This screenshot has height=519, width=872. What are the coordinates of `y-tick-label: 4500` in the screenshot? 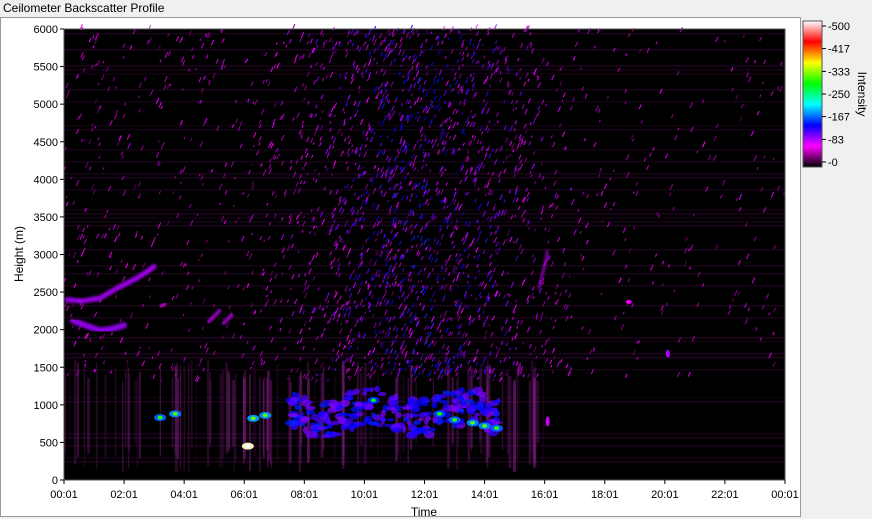 It's located at (46, 143).